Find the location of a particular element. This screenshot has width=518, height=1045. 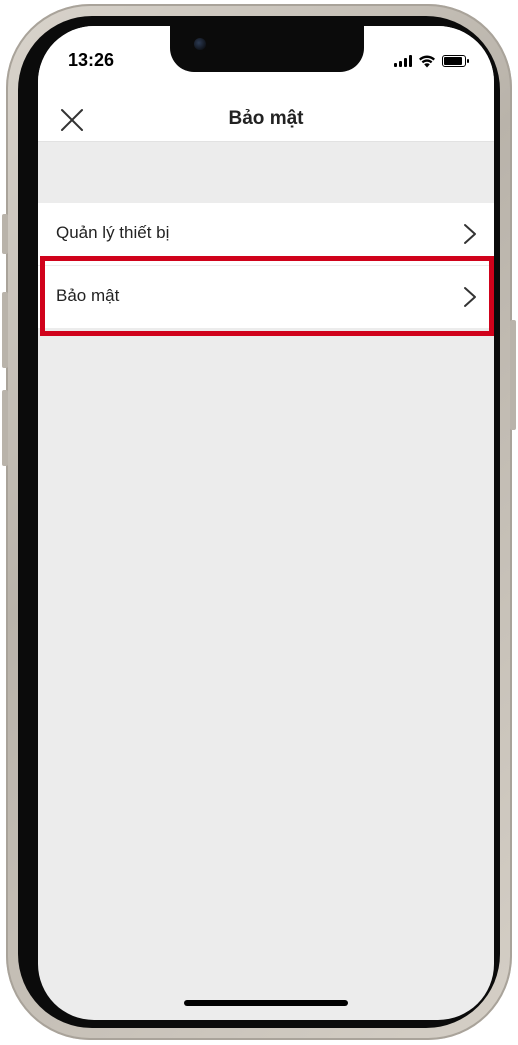

status-icons is located at coordinates (431, 61).